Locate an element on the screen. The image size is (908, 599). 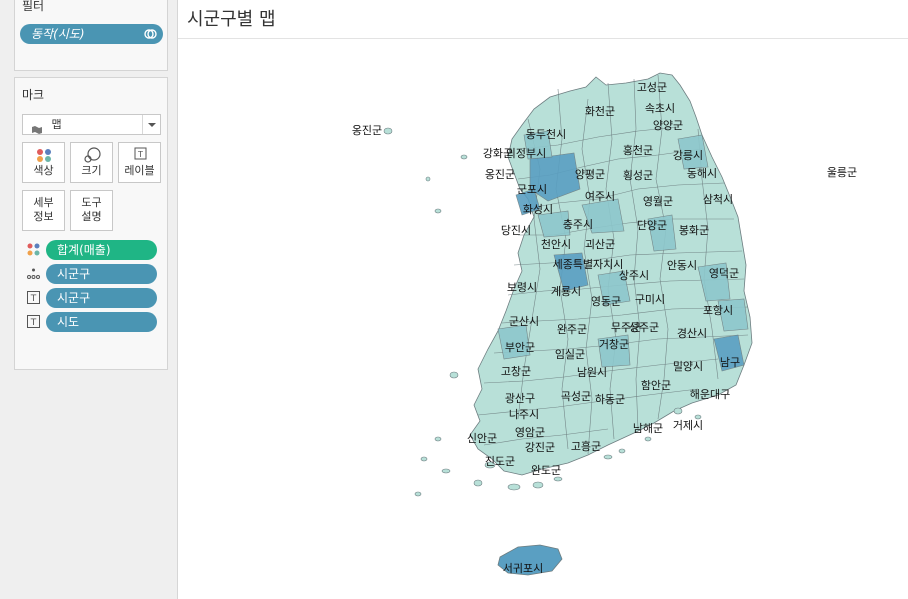
label-button: T 레이블 is located at coordinates (139, 162).